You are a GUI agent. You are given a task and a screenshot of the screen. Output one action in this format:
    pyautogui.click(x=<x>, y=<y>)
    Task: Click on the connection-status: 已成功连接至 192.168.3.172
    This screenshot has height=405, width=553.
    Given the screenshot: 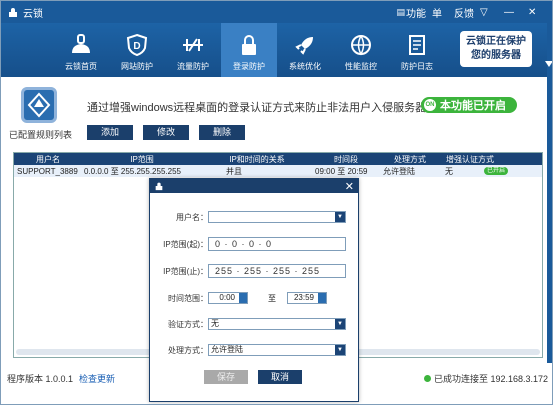 What is the action you would take?
    pyautogui.click(x=485, y=378)
    